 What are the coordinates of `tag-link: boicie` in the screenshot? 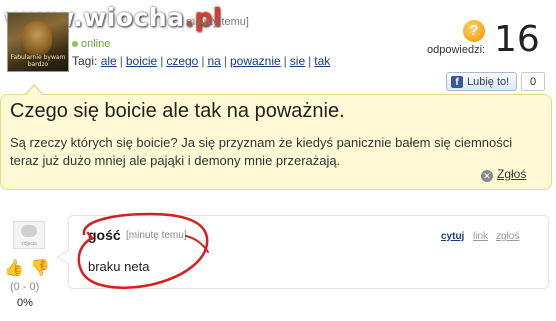 It's located at (141, 61).